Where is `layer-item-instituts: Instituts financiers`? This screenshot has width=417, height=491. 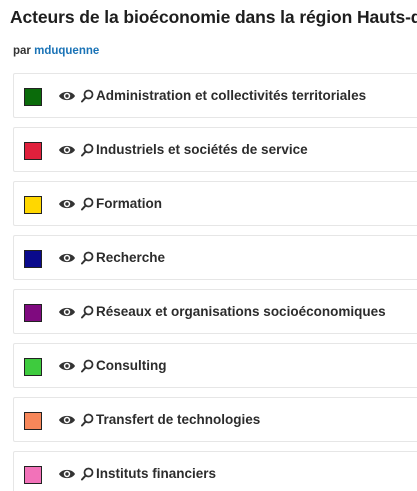
layer-item-instituts: Instituts financiers is located at coordinates (215, 471).